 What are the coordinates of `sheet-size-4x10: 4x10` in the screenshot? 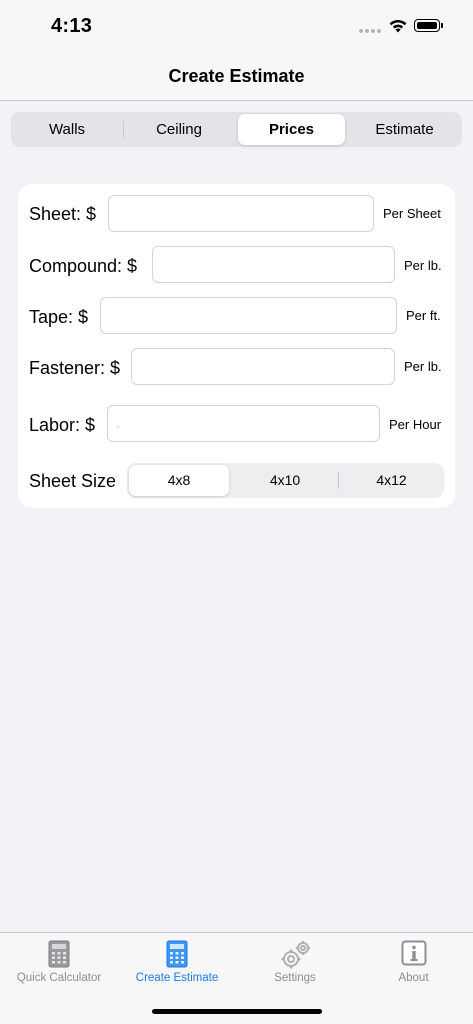 It's located at (285, 480).